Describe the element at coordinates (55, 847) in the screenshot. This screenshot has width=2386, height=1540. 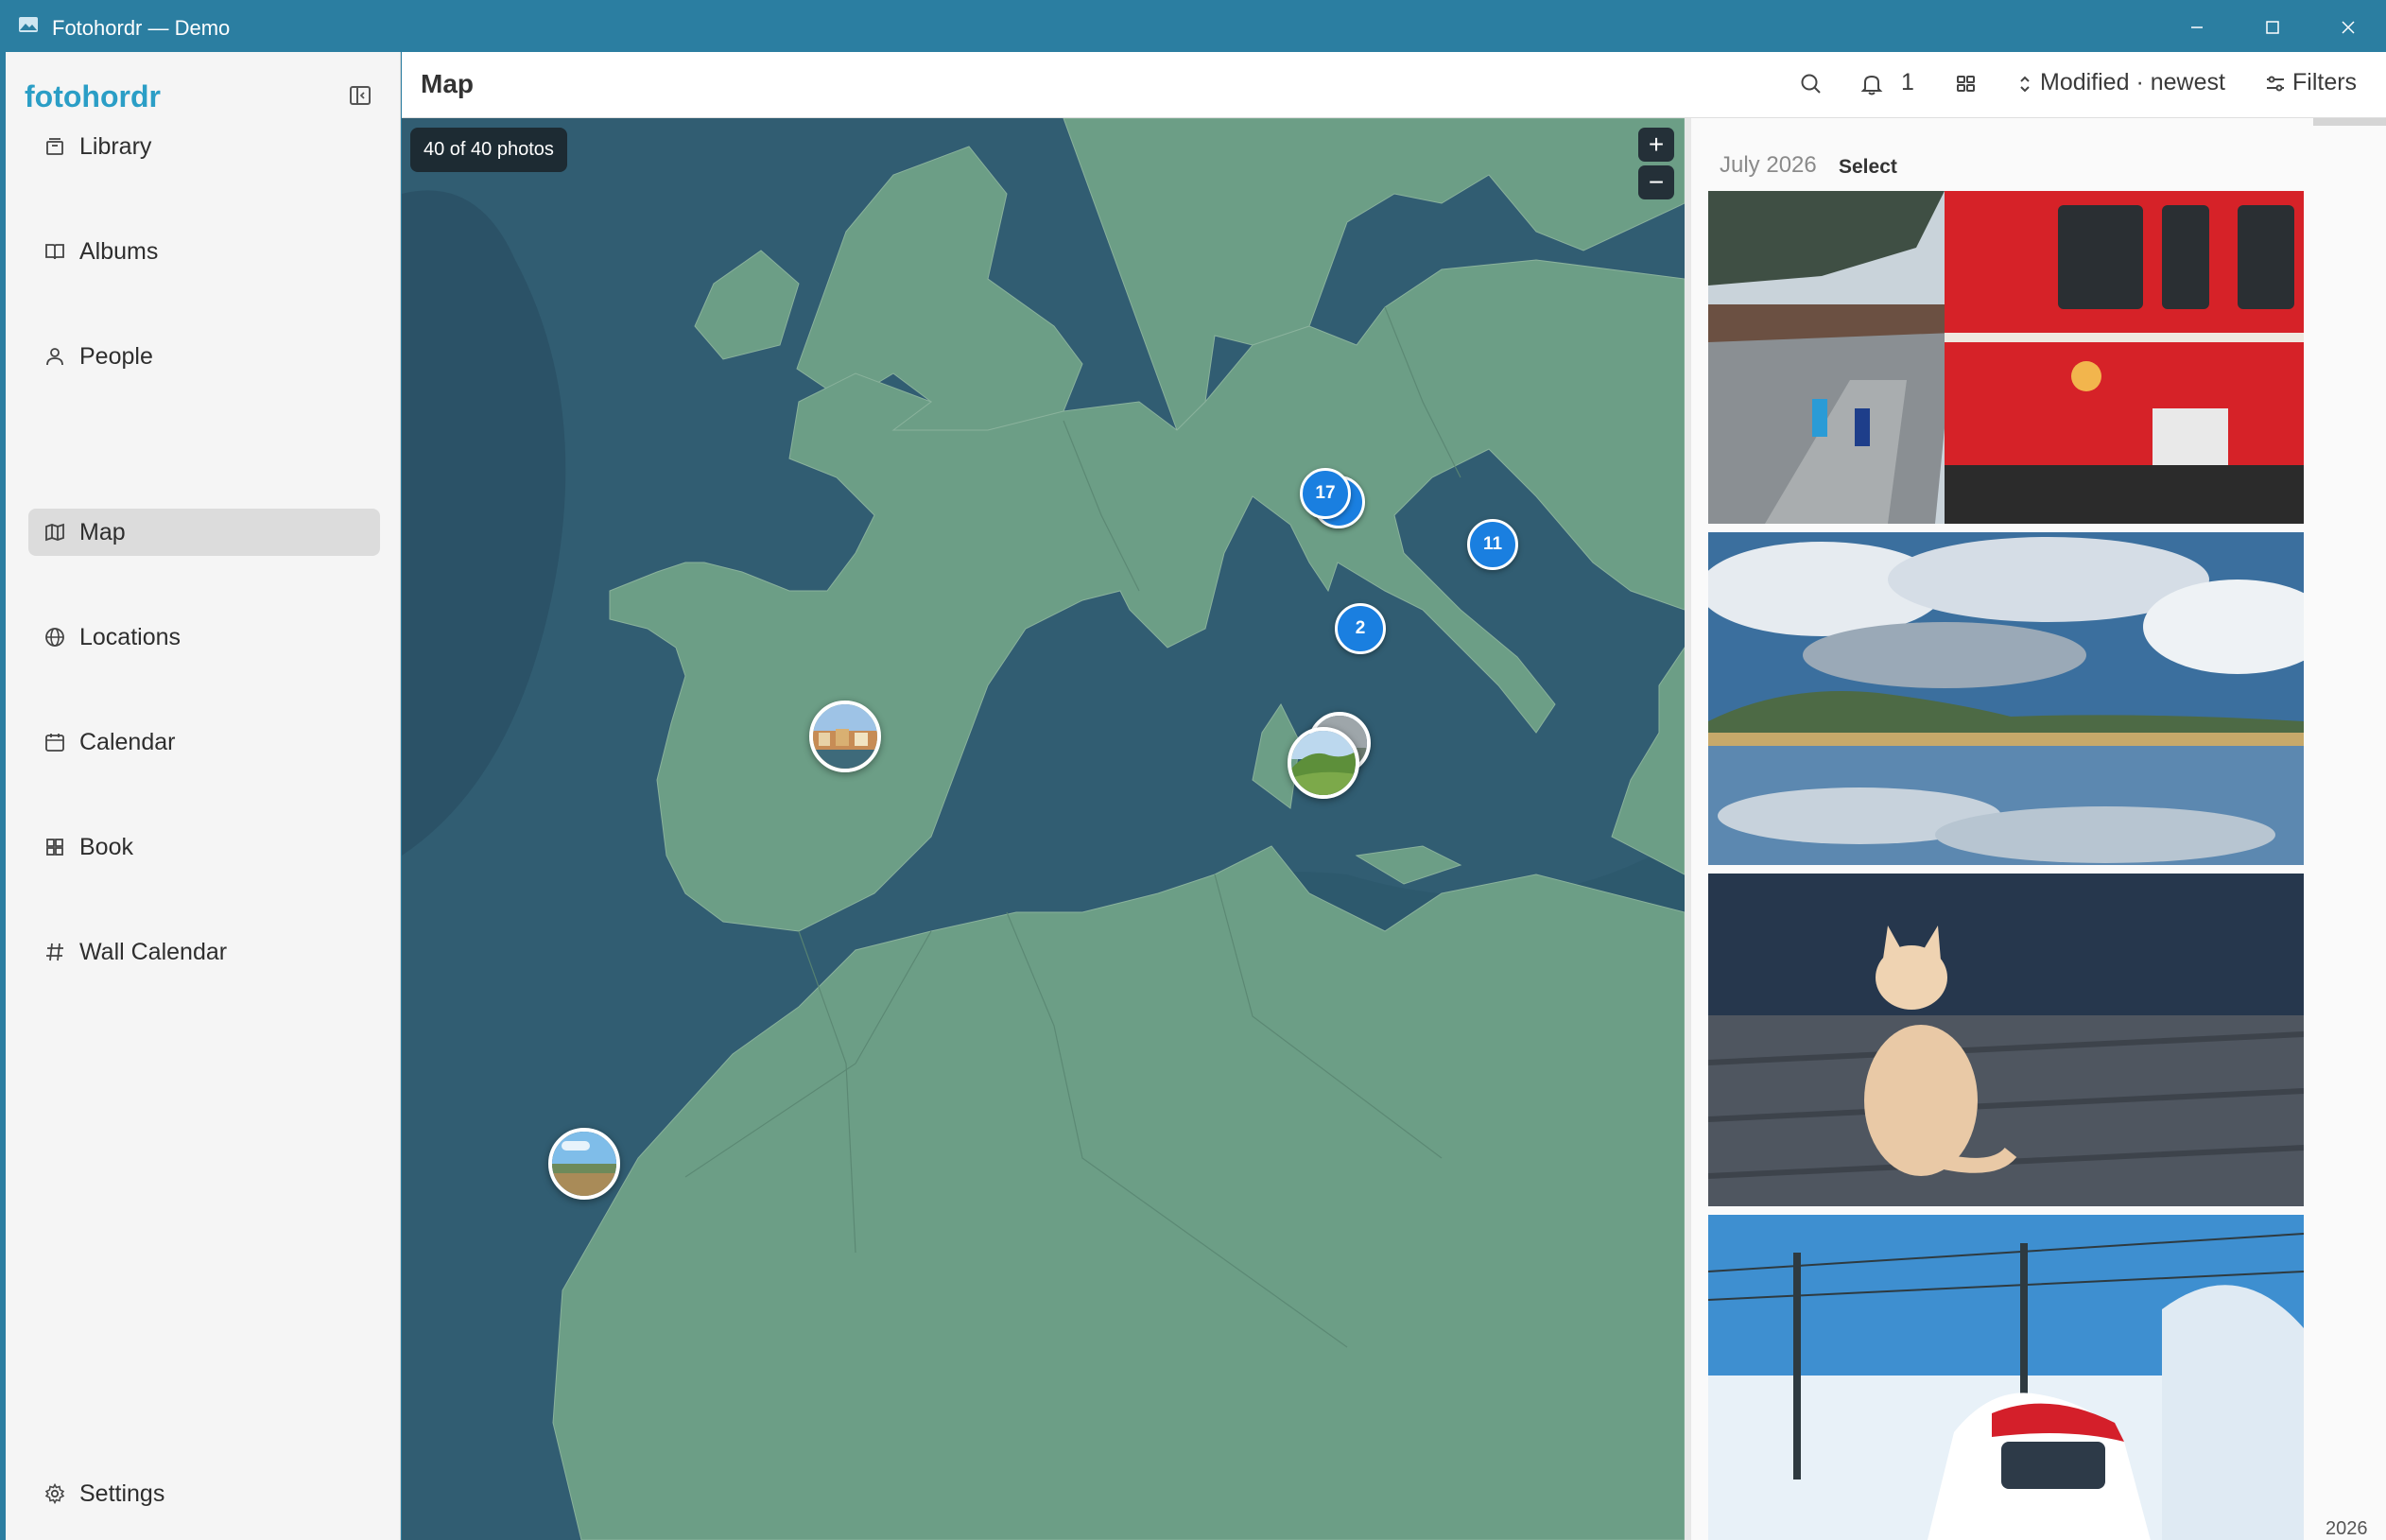
I see `grid-icon` at that location.